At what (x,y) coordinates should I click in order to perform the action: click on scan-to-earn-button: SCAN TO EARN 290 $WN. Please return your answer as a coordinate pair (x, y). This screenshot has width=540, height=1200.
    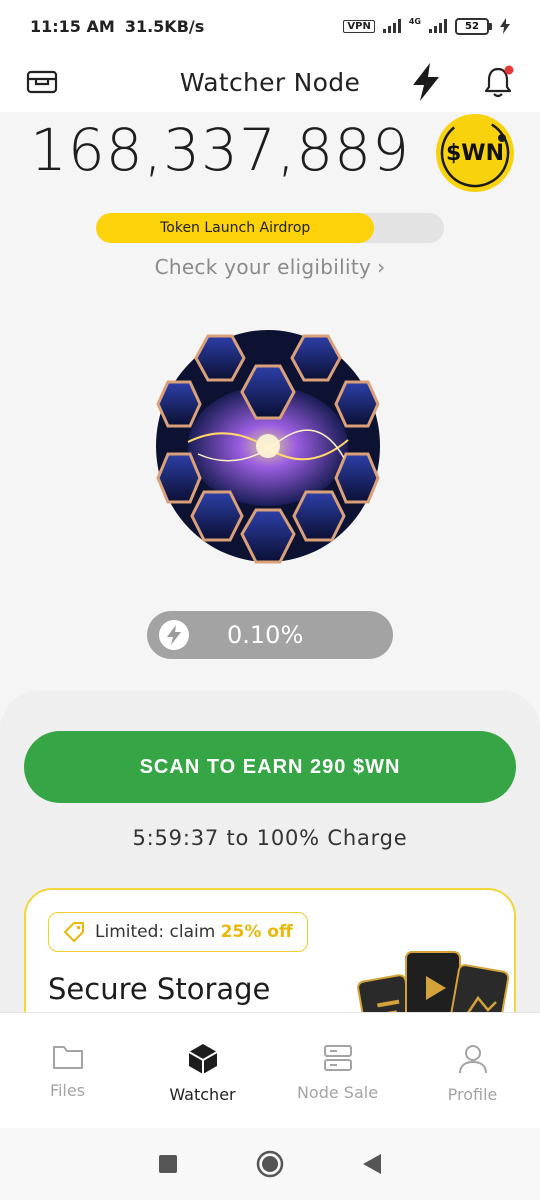
    Looking at the image, I should click on (270, 767).